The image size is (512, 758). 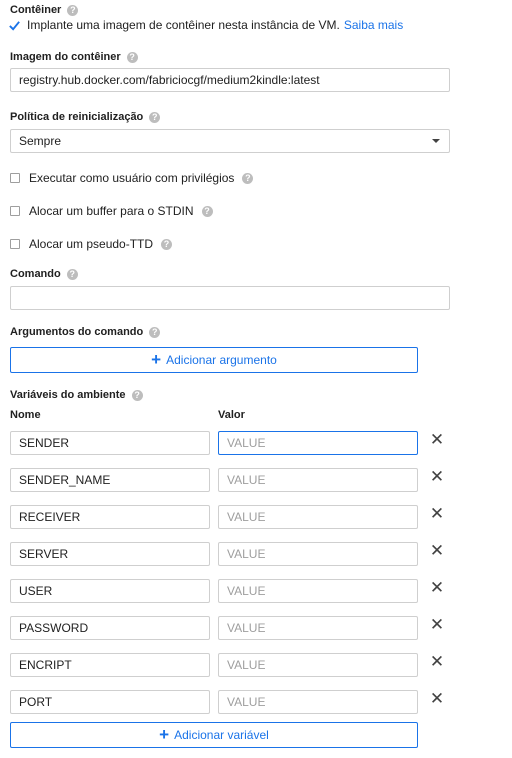 I want to click on option-label: Executar como usuário com privilégios, so click(x=132, y=178).